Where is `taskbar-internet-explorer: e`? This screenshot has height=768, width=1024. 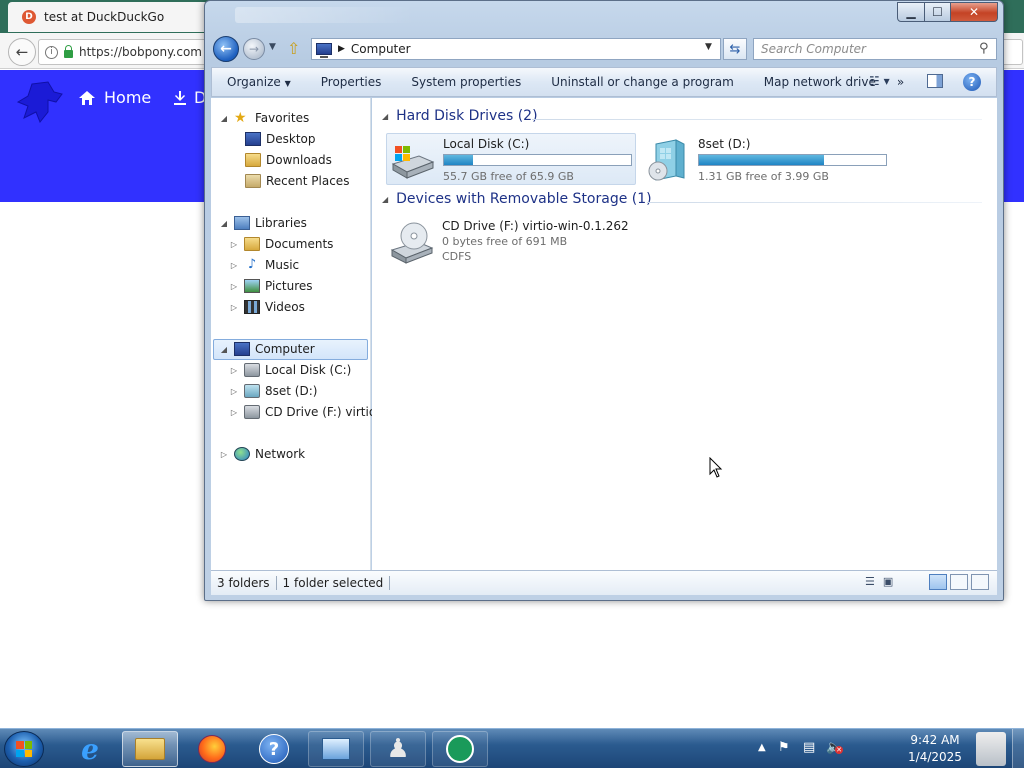 taskbar-internet-explorer: e is located at coordinates (90, 749).